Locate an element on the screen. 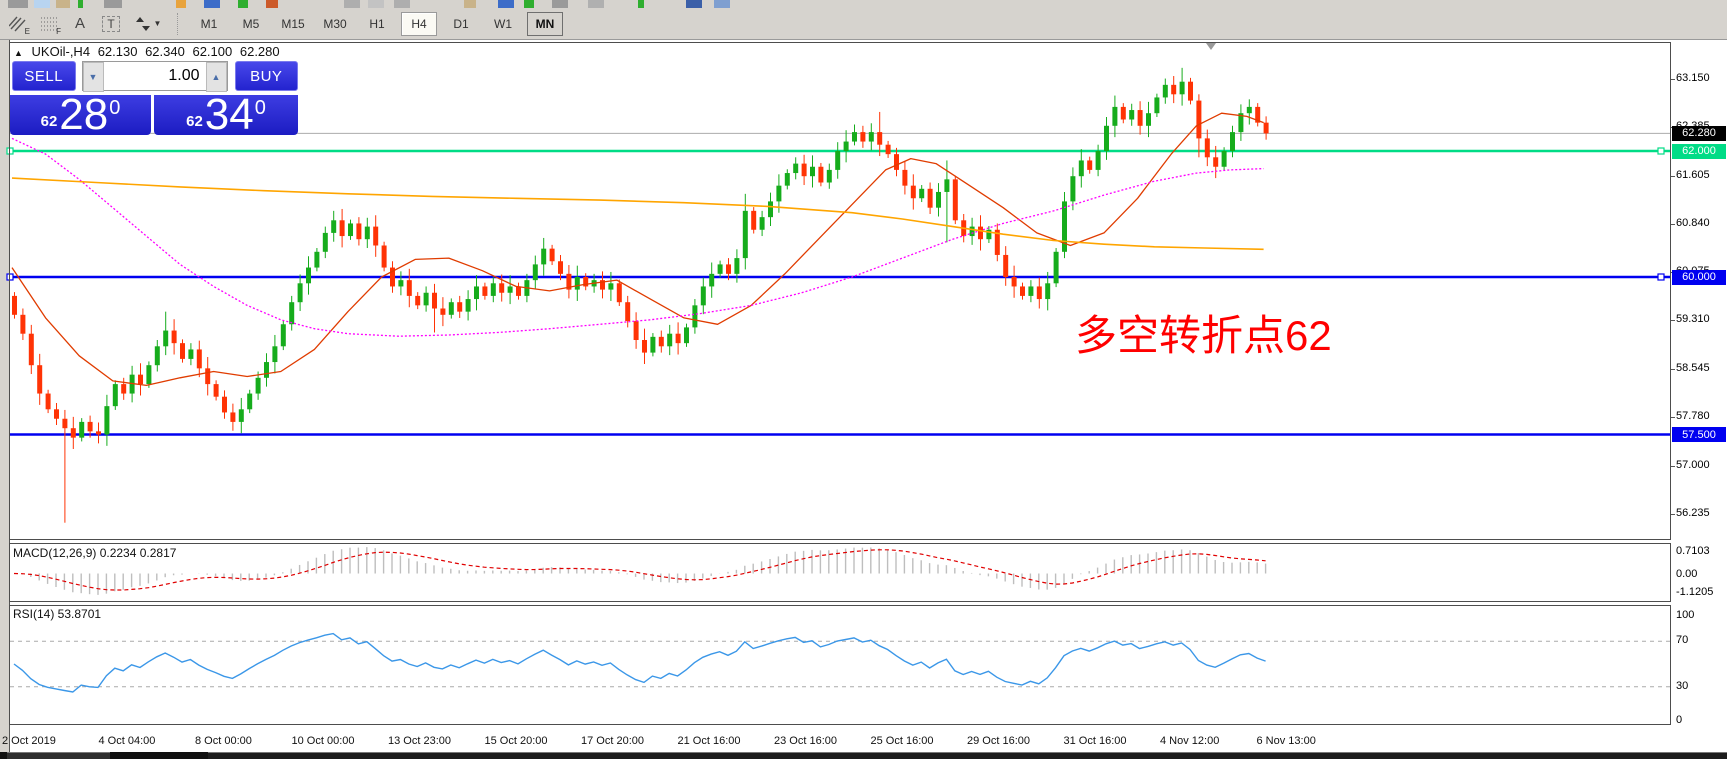 This screenshot has width=1727, height=759. trade-panel-top-row: SELL ▼ ▲ BUY is located at coordinates (154, 76).